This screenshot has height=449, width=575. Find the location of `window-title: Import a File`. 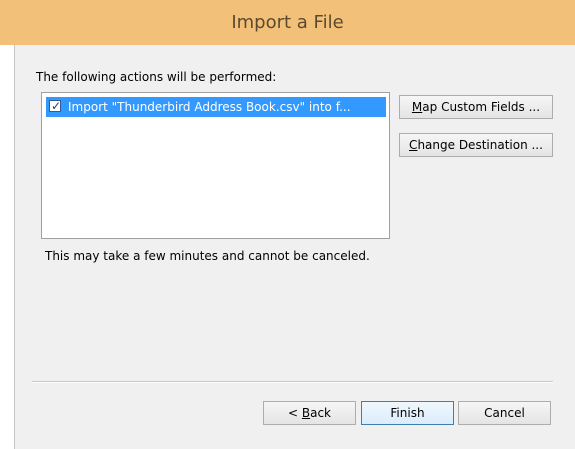

window-title: Import a File is located at coordinates (287, 22).